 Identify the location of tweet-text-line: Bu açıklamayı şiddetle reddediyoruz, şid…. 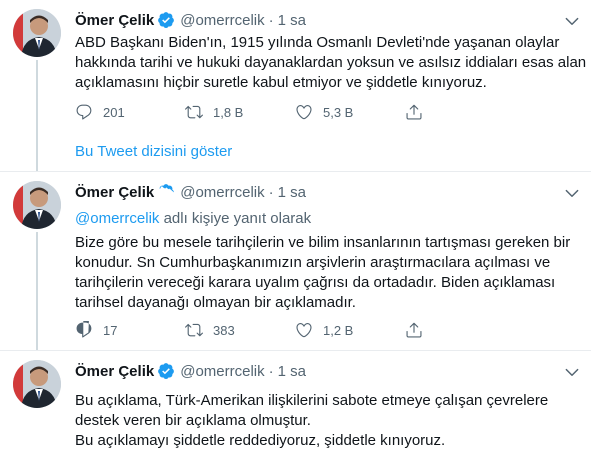
(260, 440).